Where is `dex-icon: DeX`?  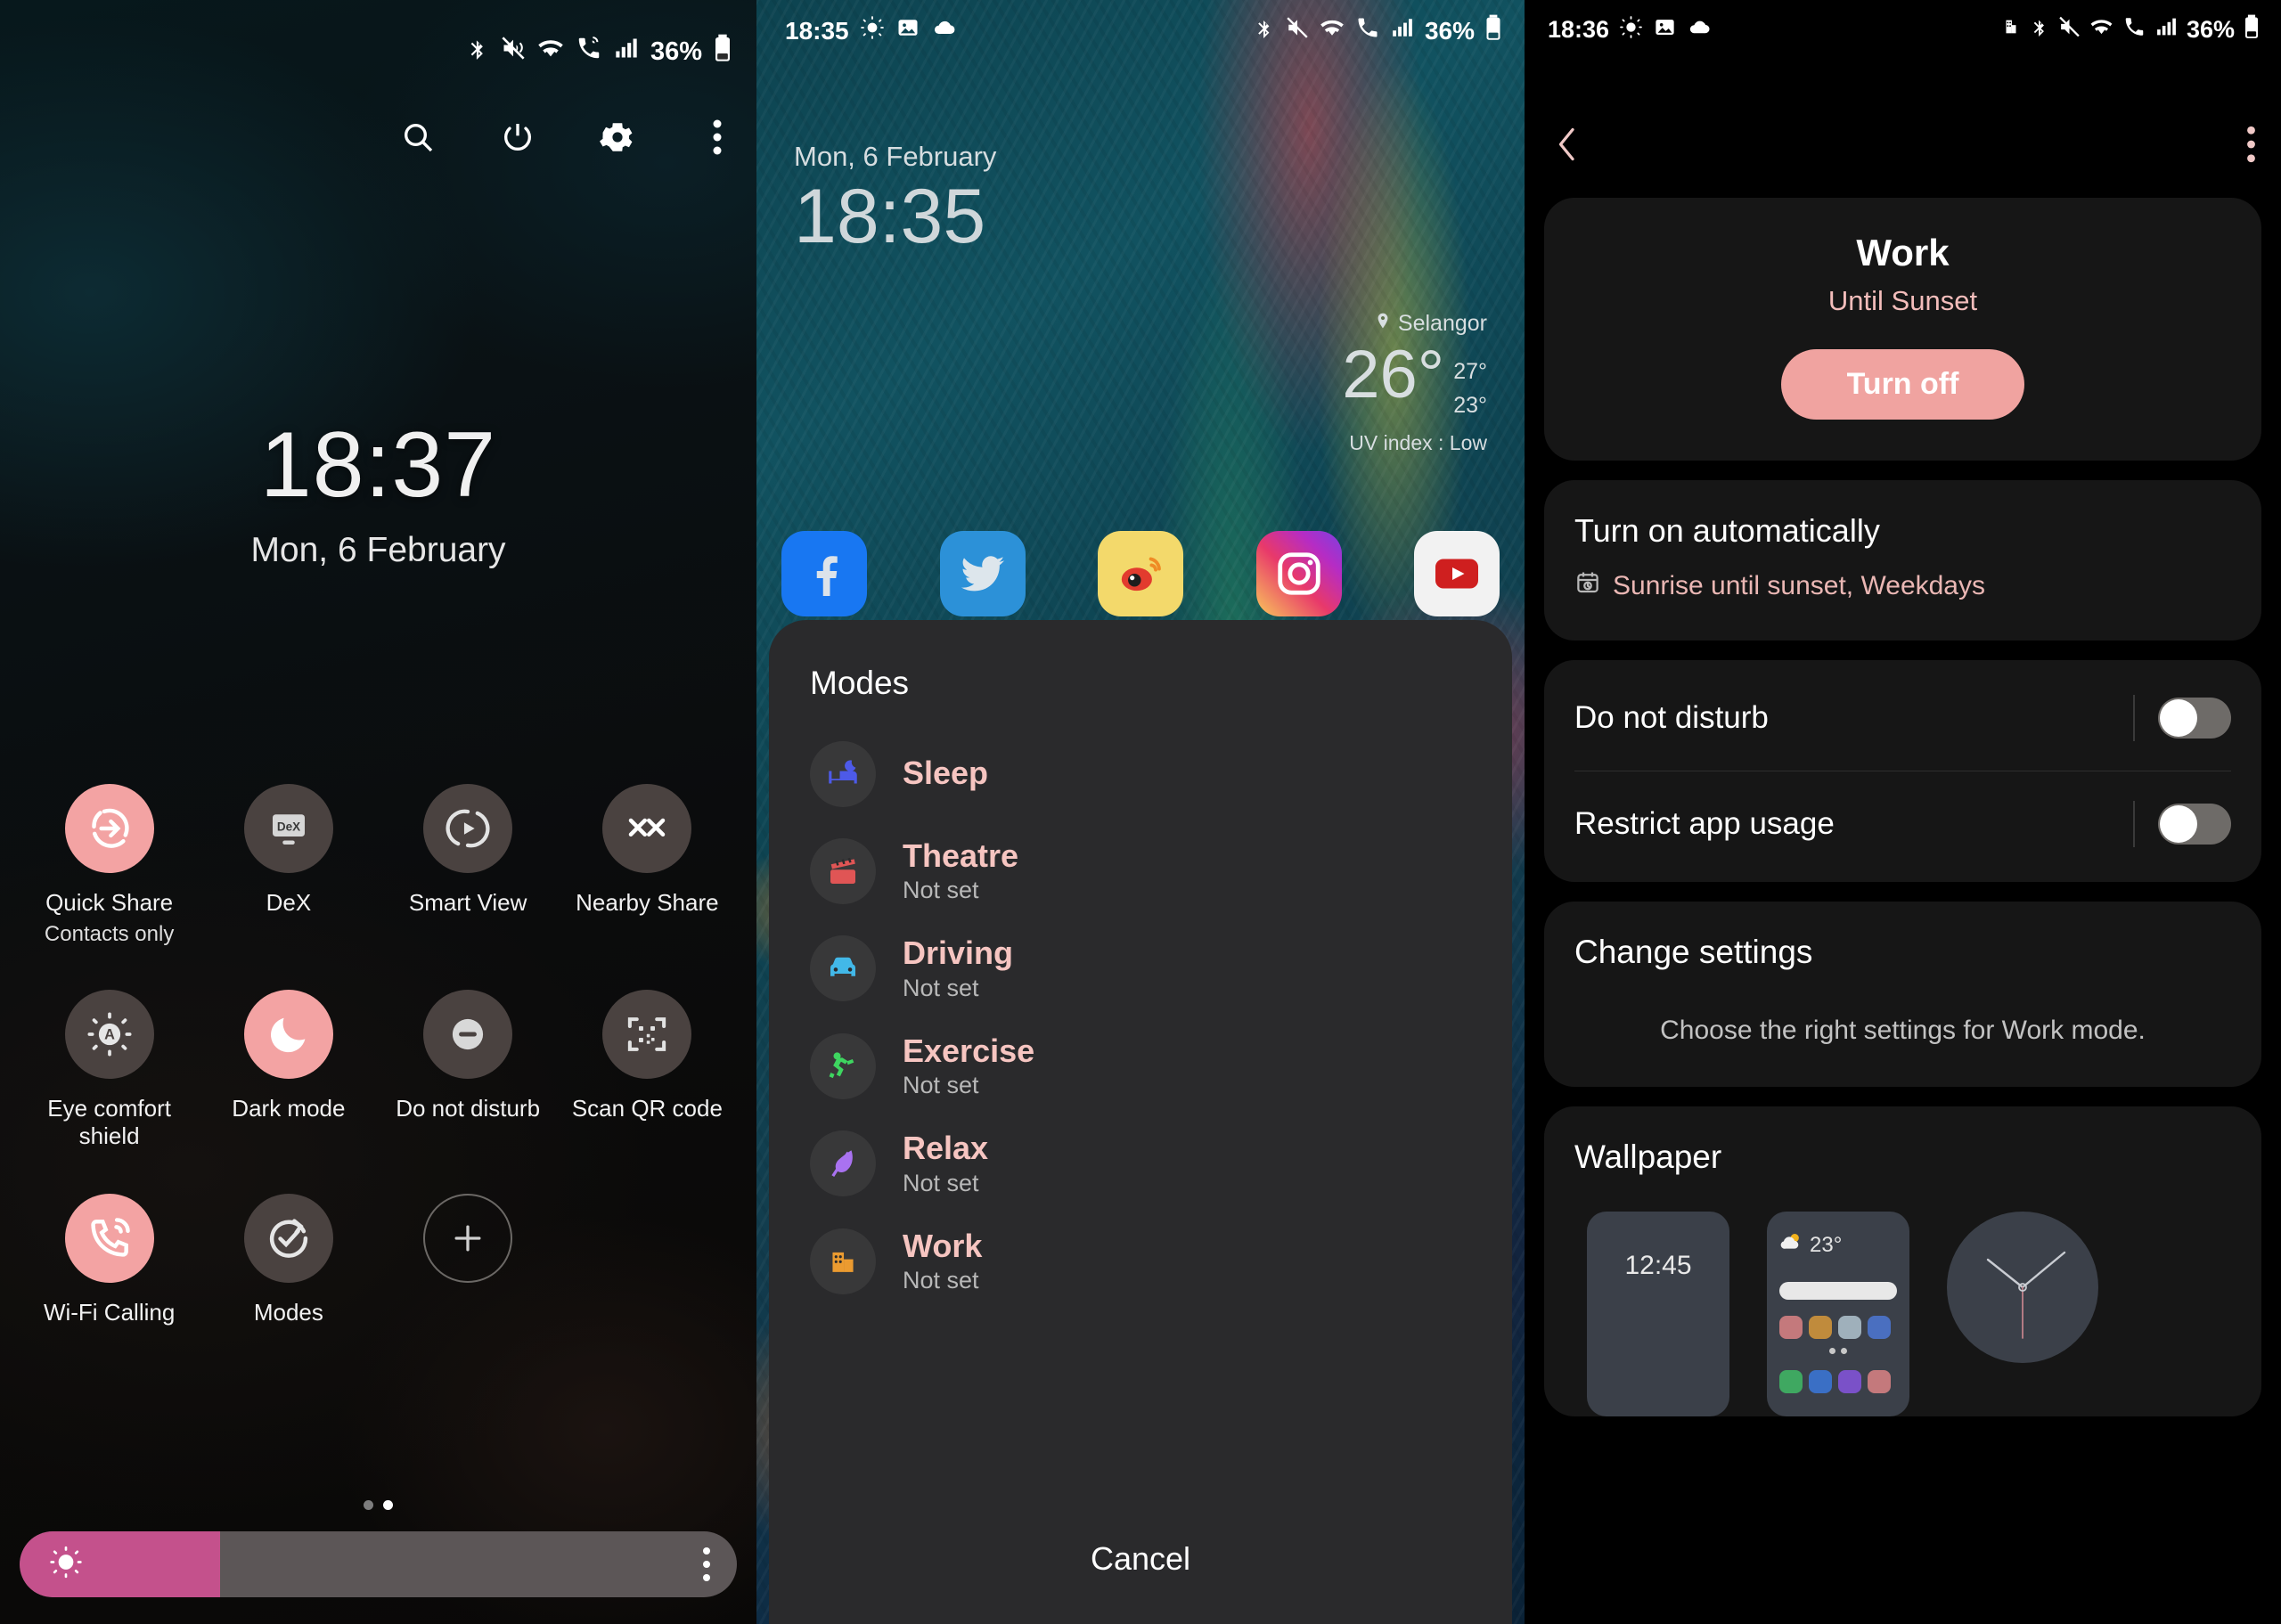 dex-icon: DeX is located at coordinates (288, 828).